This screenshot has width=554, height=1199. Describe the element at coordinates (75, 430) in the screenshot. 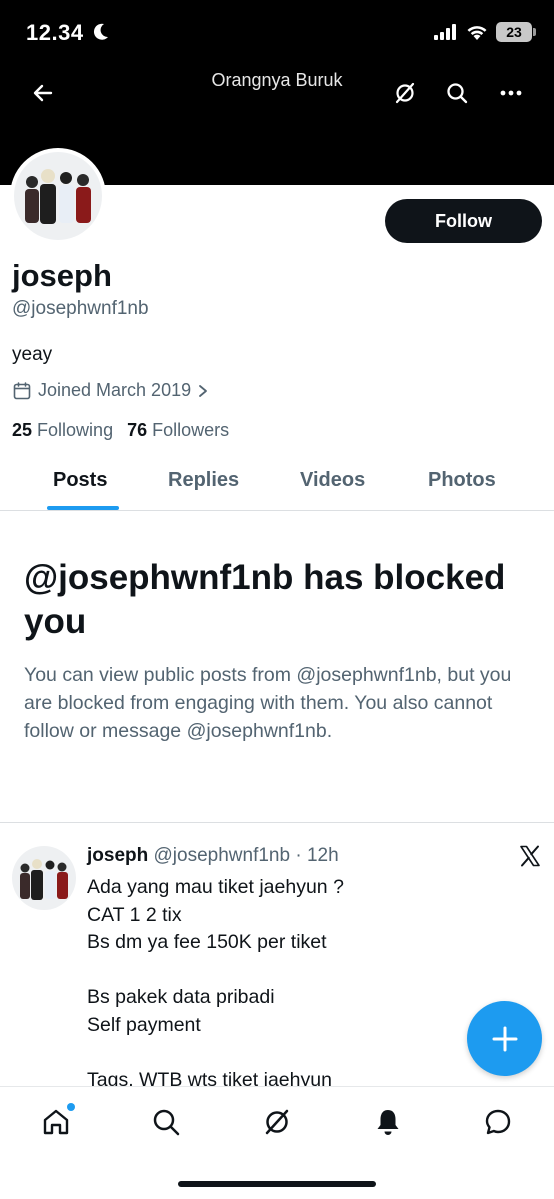

I see `following-label: Following` at that location.